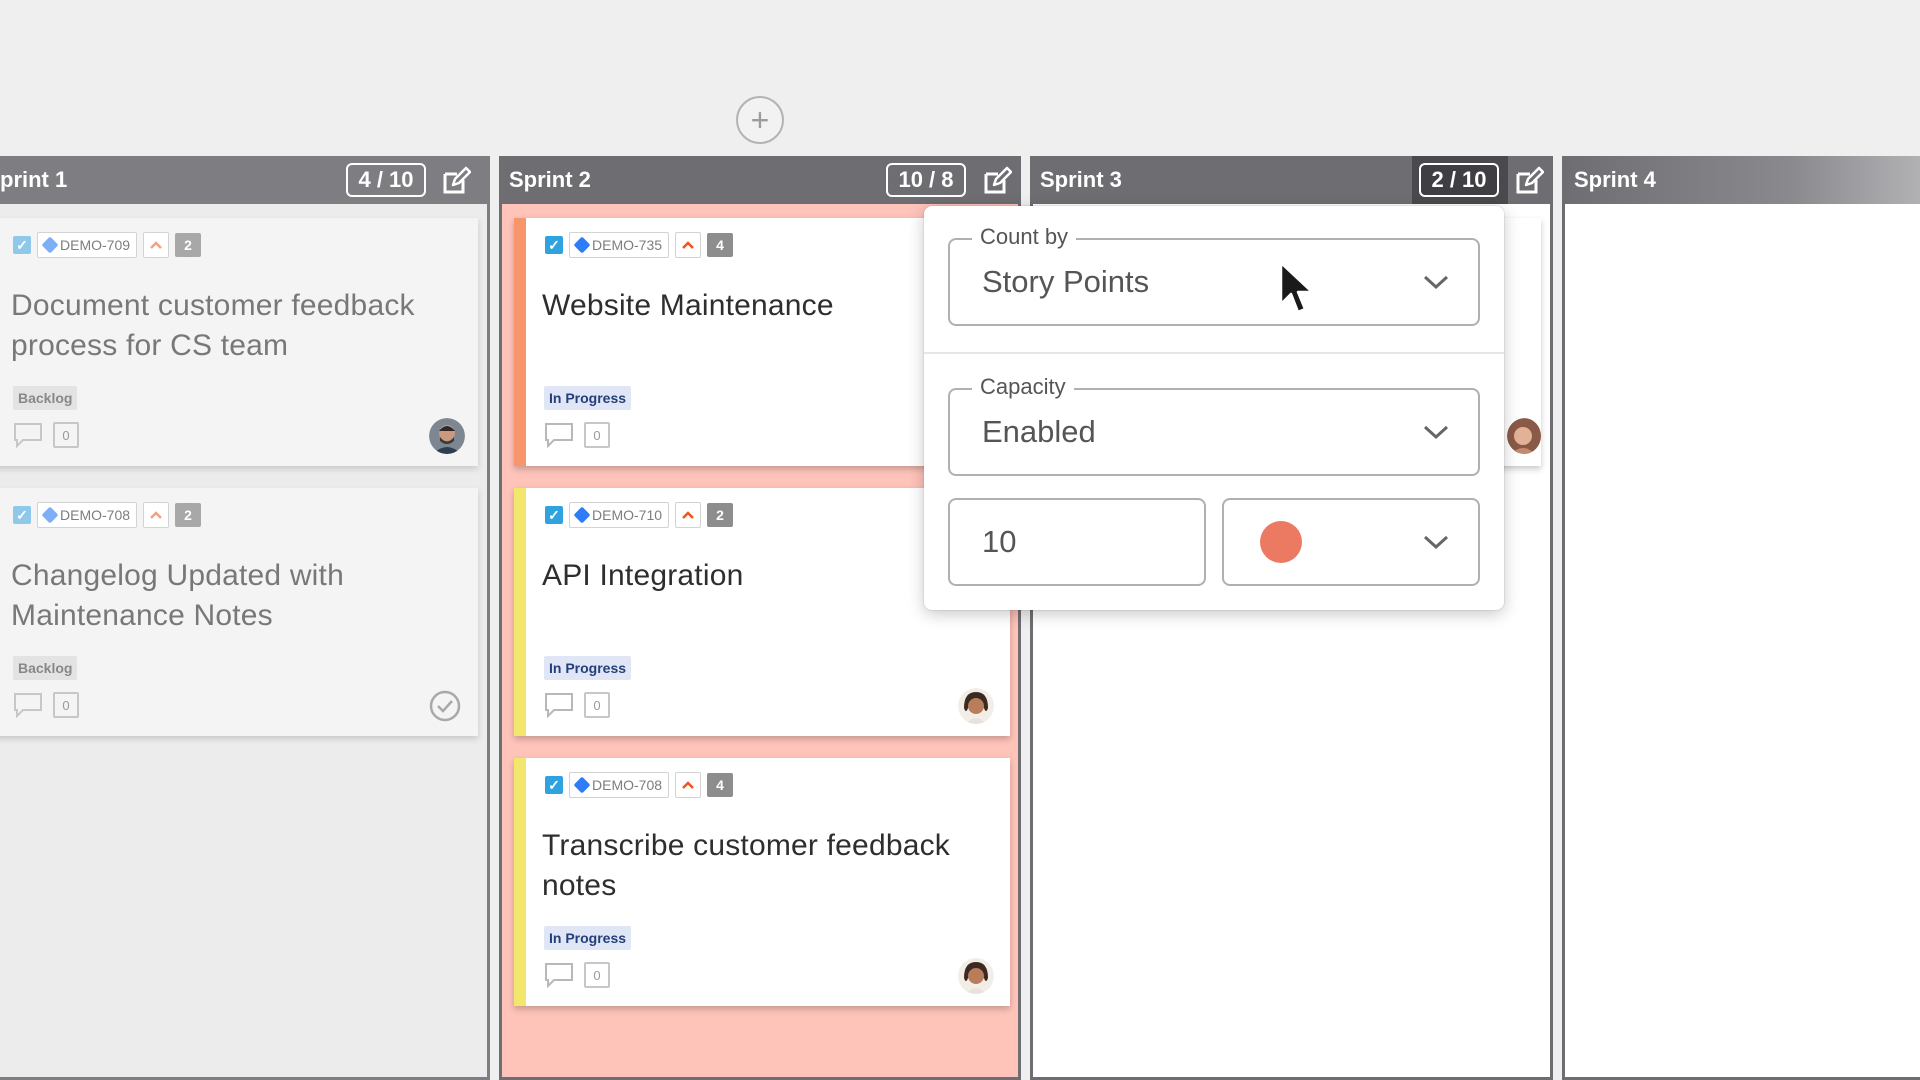  I want to click on card-title: Changelog Updated with Maintenance Notes, so click(177, 596).